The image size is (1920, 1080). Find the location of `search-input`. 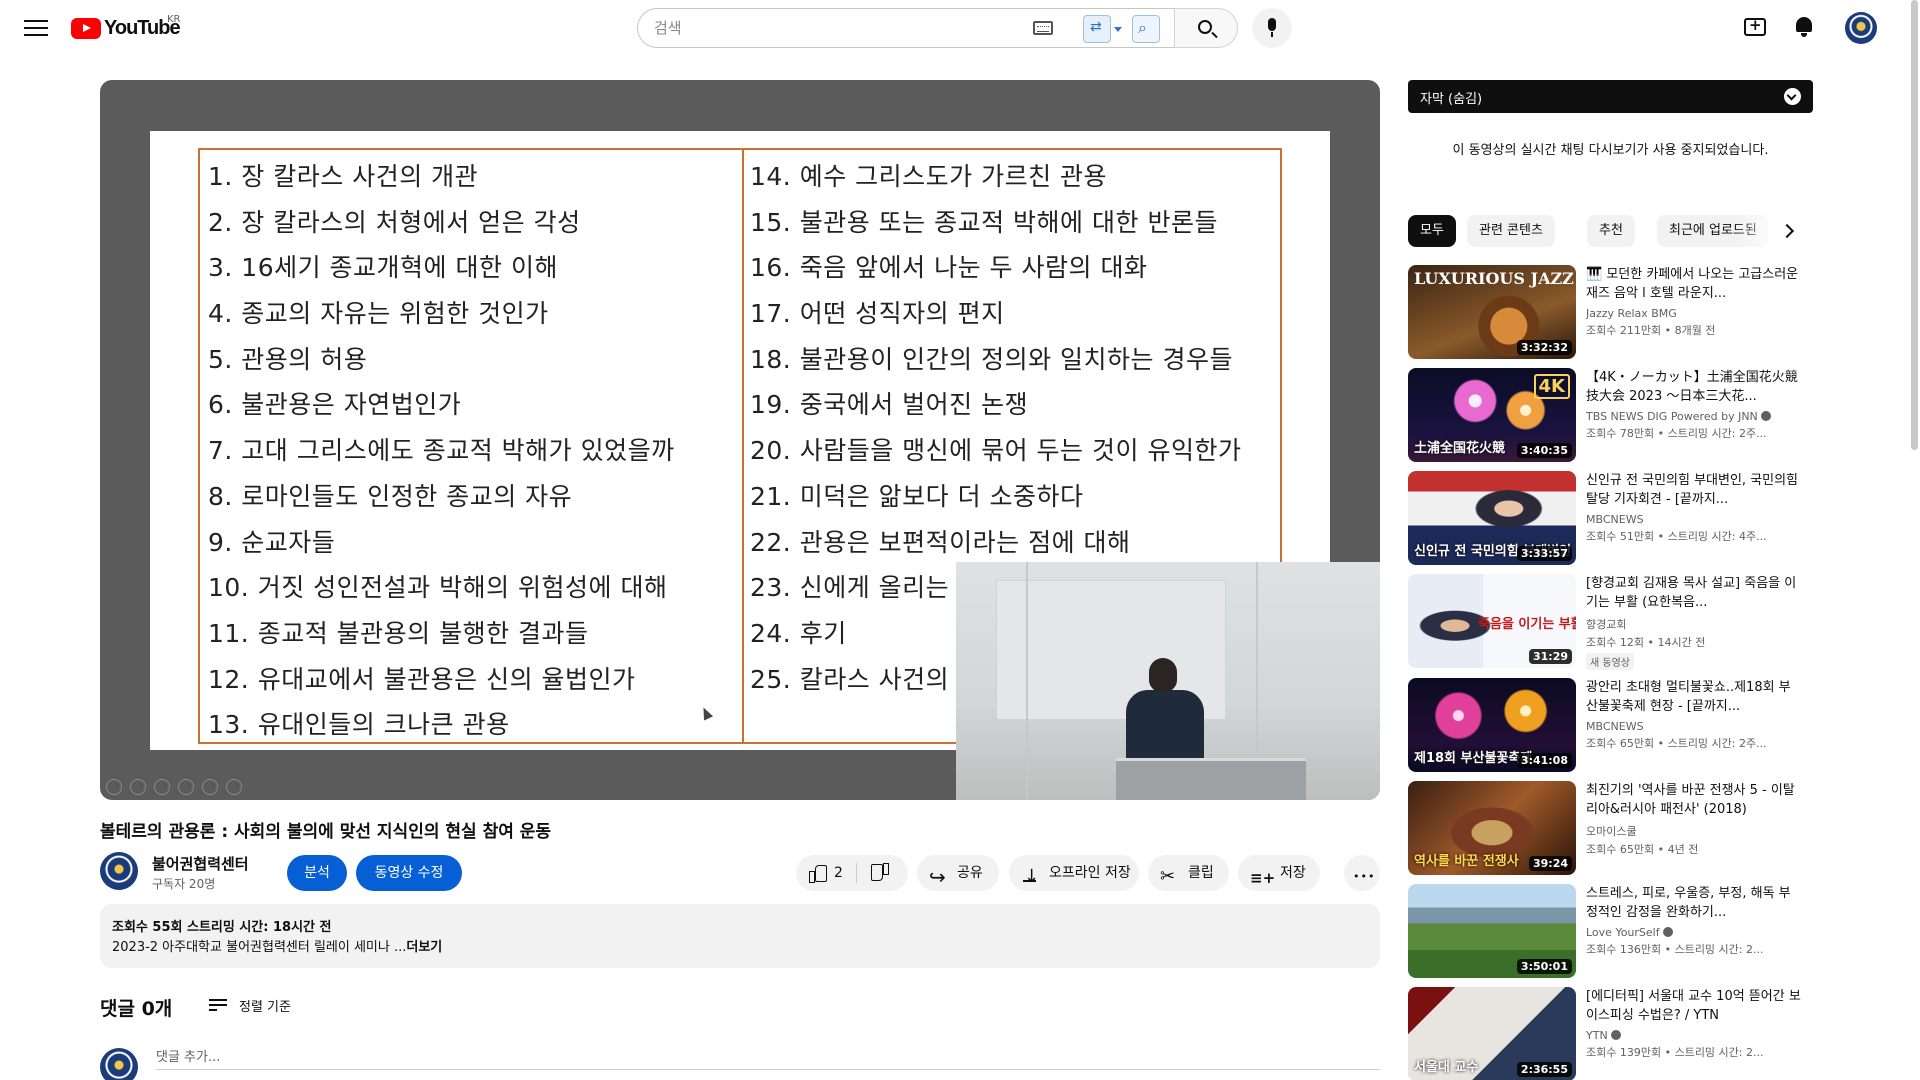

search-input is located at coordinates (834, 28).